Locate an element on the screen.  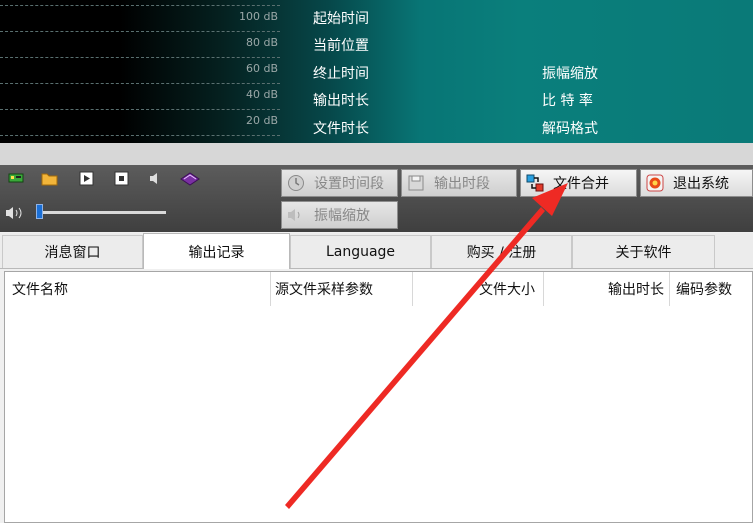
amplitude-scale-button: 振幅缩放 is located at coordinates (339, 215).